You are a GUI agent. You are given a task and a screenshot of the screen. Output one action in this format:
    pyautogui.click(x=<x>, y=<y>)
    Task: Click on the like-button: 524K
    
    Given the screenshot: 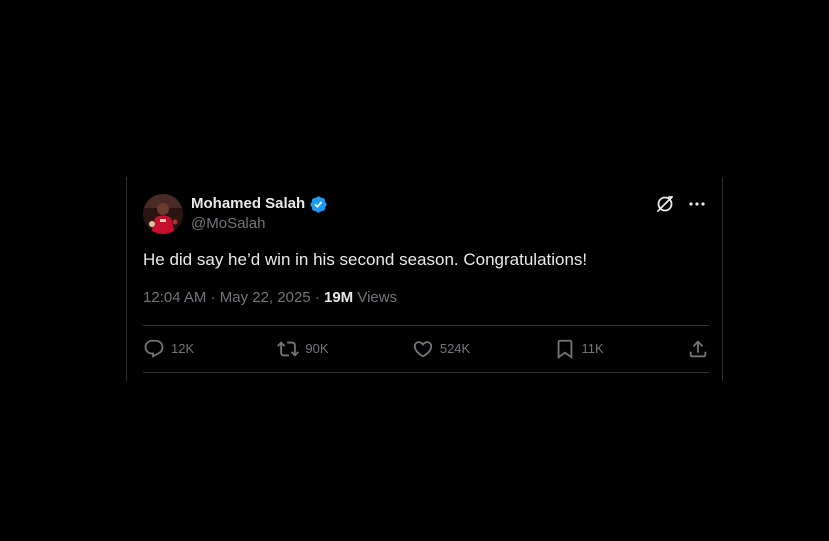 What is the action you would take?
    pyautogui.click(x=441, y=349)
    